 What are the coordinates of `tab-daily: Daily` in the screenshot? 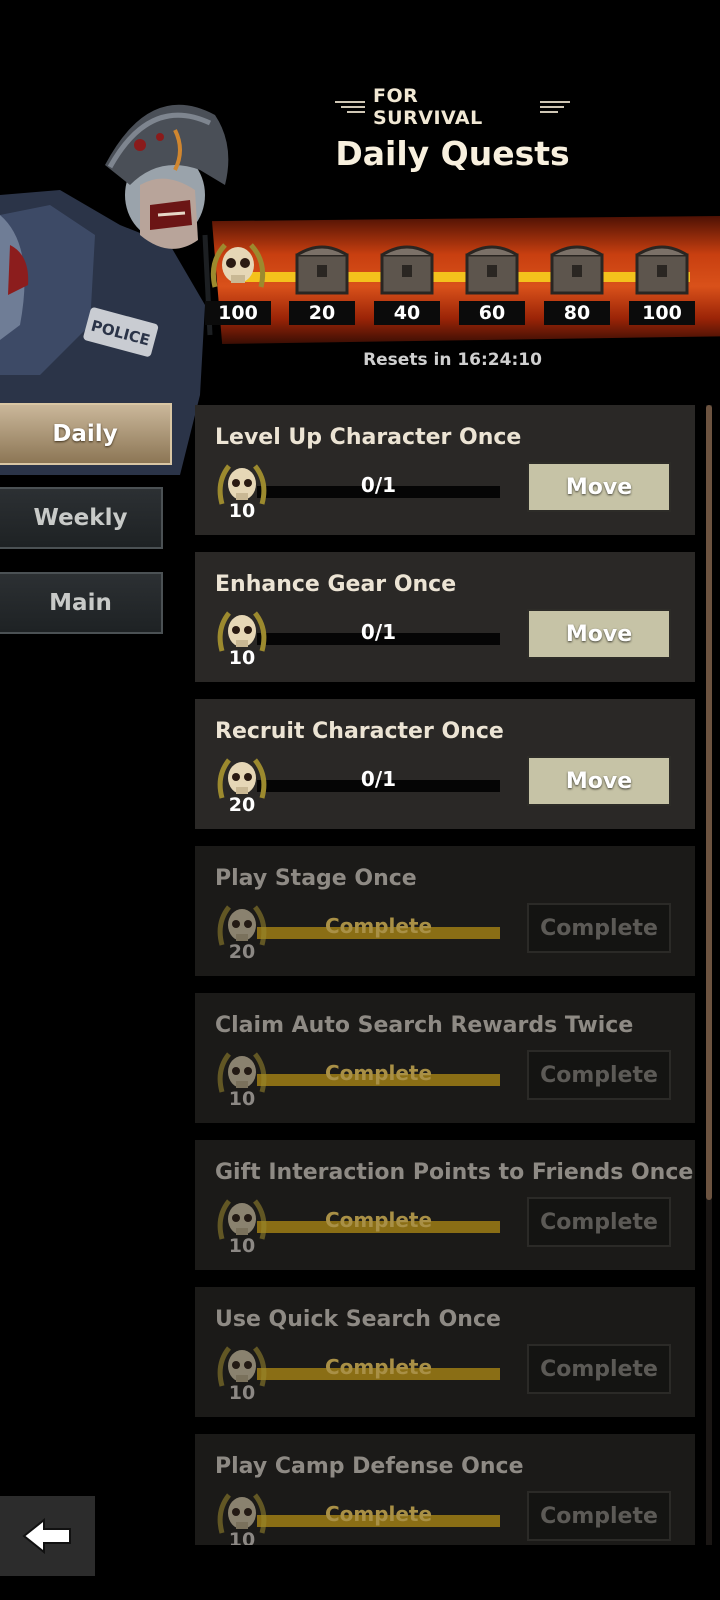 It's located at (86, 434).